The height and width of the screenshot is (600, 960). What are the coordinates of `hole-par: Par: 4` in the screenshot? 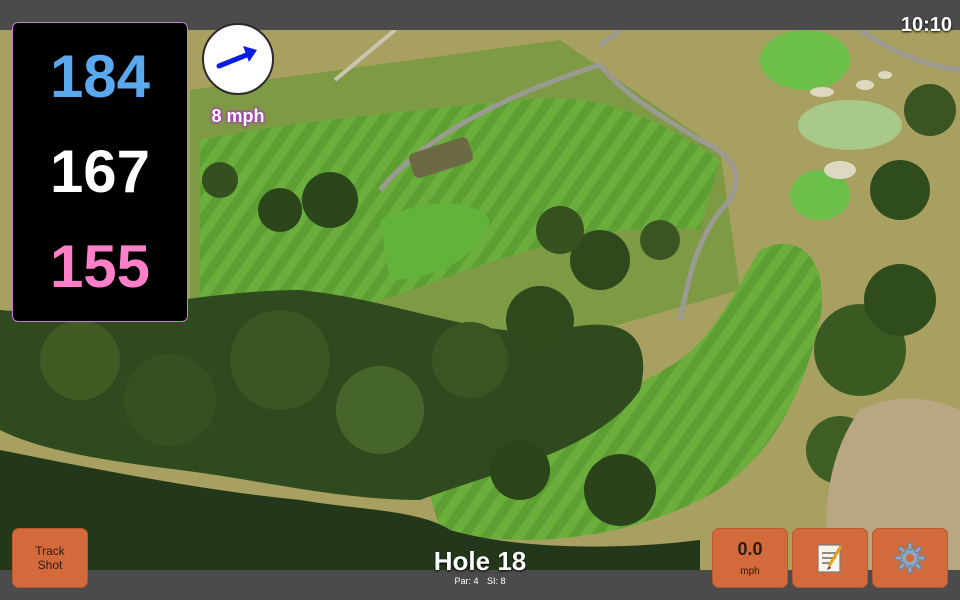 It's located at (466, 581).